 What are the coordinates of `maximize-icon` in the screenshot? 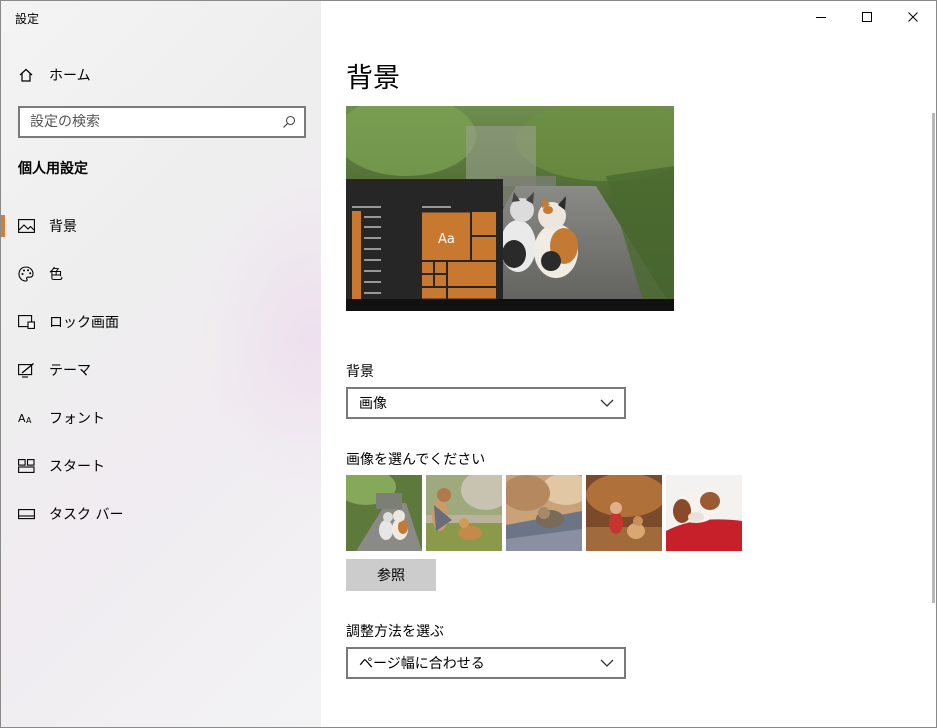 It's located at (867, 17).